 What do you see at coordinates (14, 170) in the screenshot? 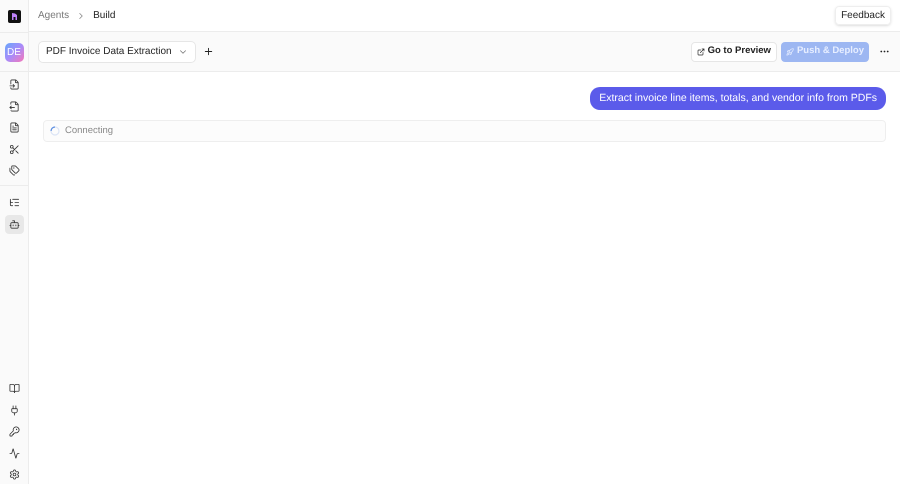
I see `tags-icon` at bounding box center [14, 170].